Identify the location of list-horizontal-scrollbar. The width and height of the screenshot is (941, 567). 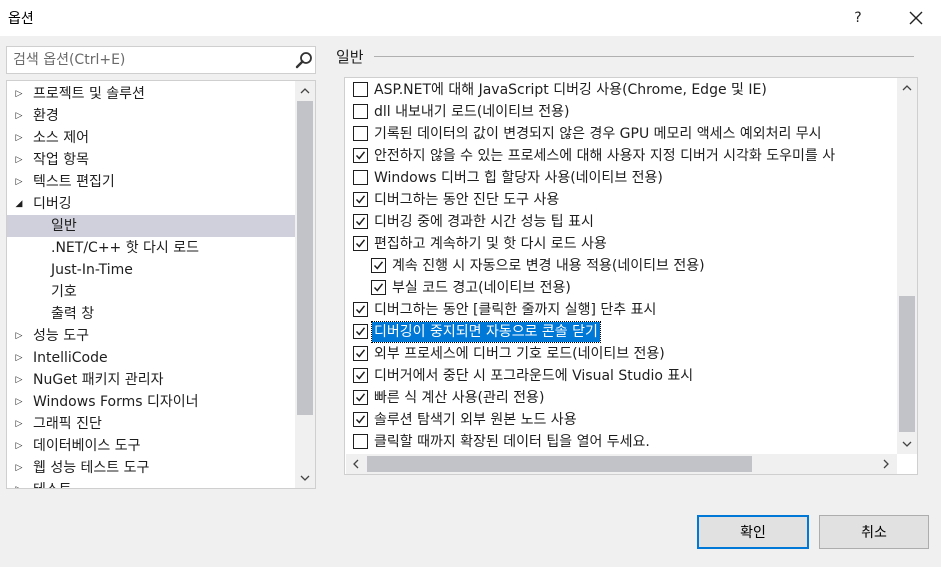
(621, 464).